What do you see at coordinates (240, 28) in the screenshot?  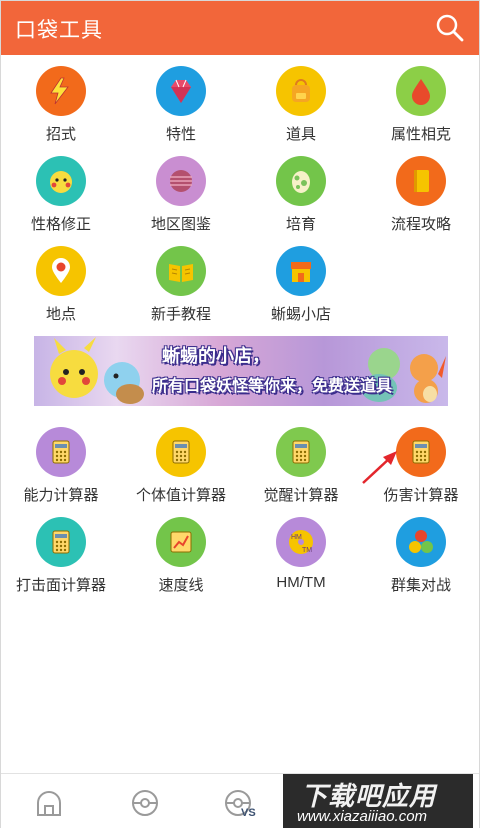 I see `app-header: 口袋工具` at bounding box center [240, 28].